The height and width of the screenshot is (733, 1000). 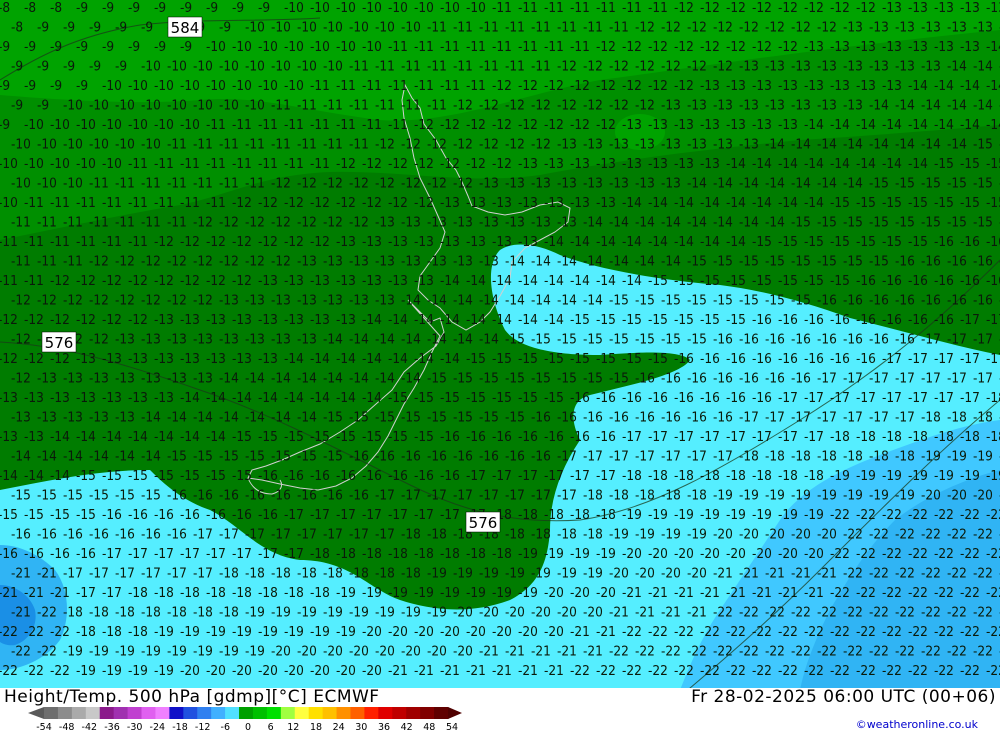 I want to click on height-label-576-south: 576, so click(x=483, y=523).